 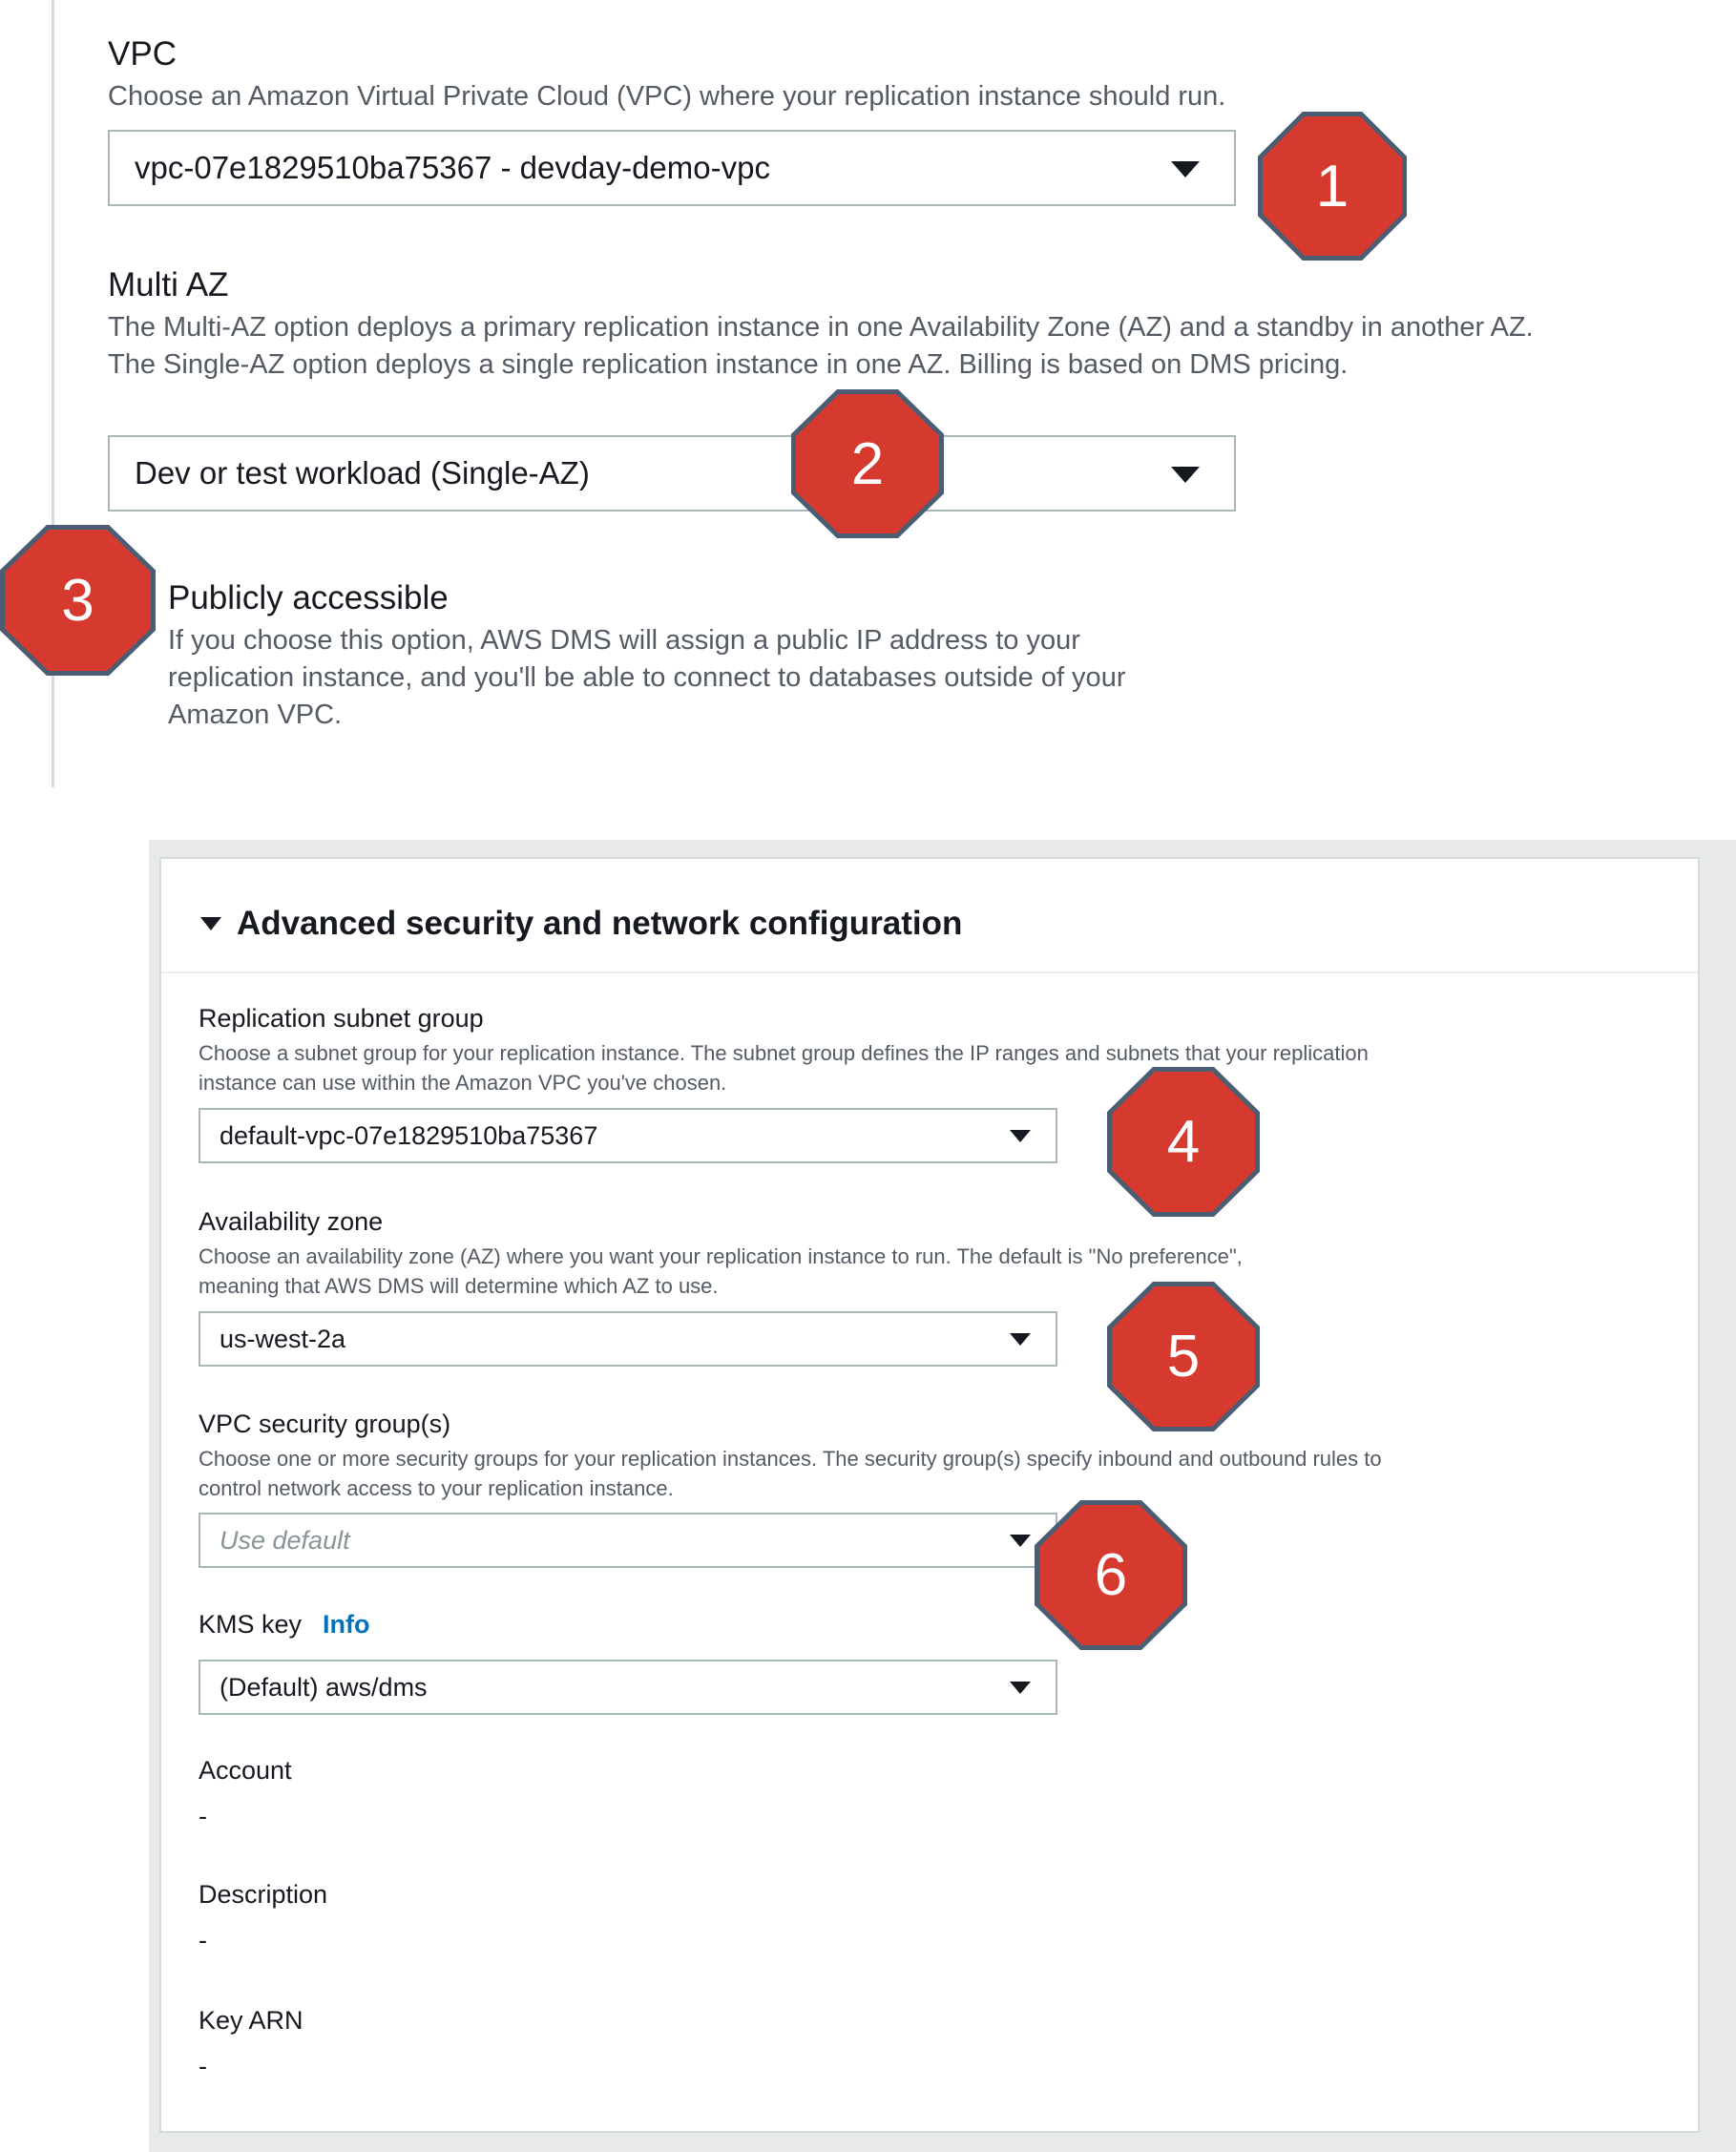 I want to click on caret-down-icon, so click(x=210, y=924).